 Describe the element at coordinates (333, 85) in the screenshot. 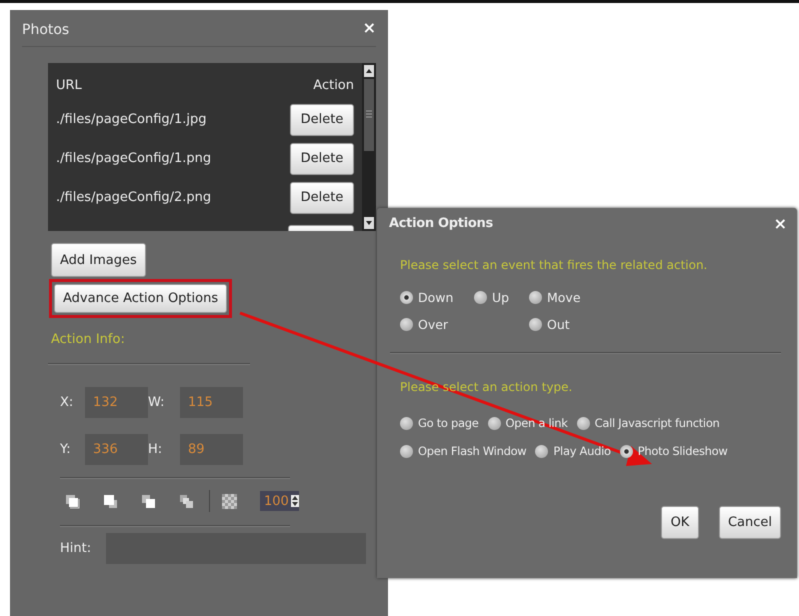

I see `column-header: Action` at that location.